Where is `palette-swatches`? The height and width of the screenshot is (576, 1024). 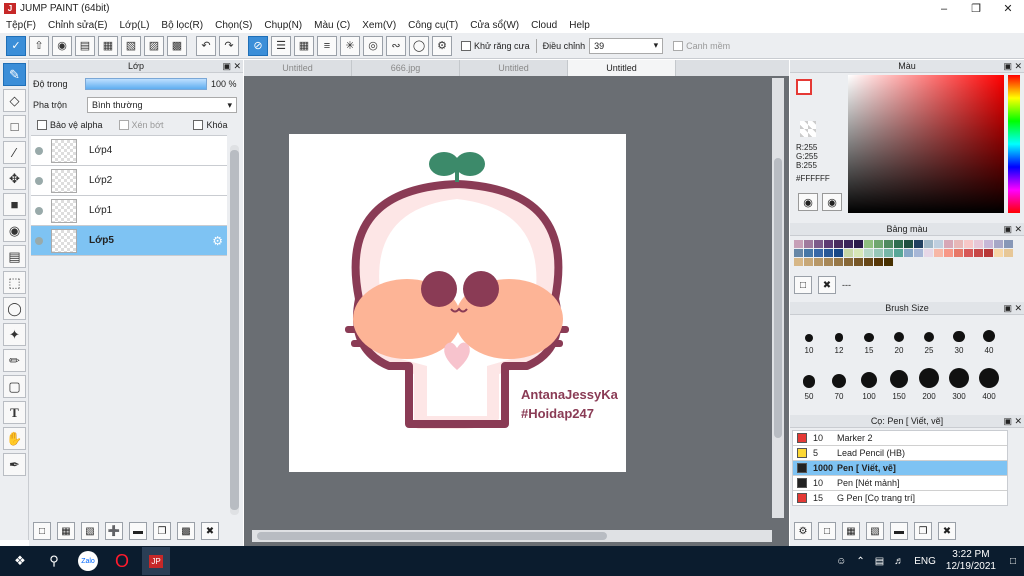 palette-swatches is located at coordinates (907, 255).